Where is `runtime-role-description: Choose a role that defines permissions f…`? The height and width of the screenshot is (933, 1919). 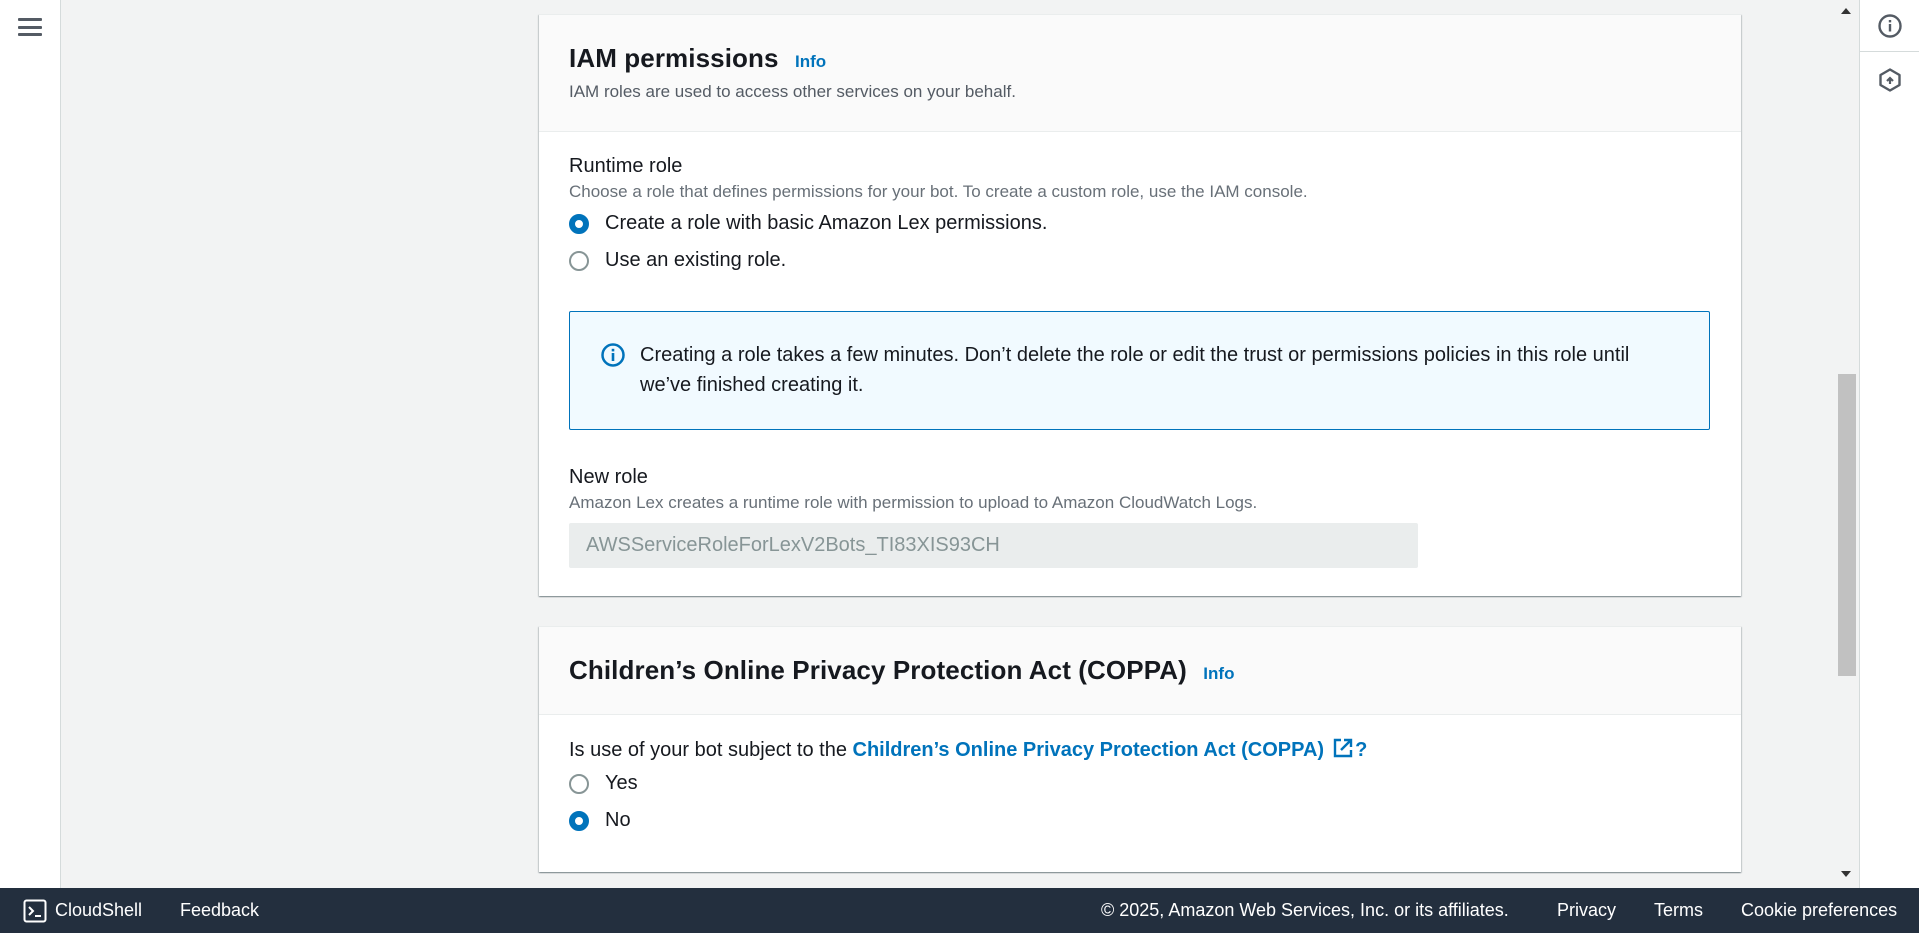
runtime-role-description: Choose a role that defines permissions f… is located at coordinates (938, 191).